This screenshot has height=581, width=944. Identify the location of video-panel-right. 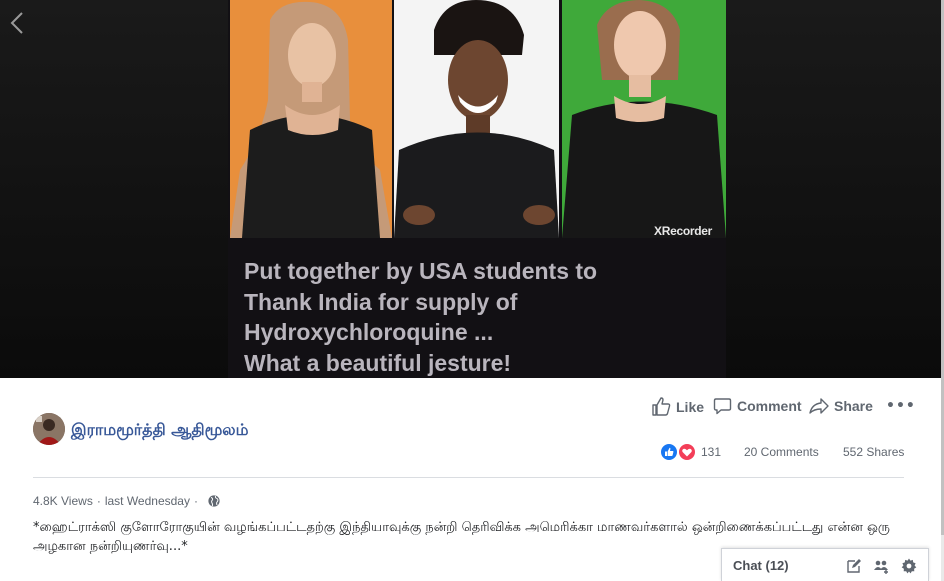
(644, 119).